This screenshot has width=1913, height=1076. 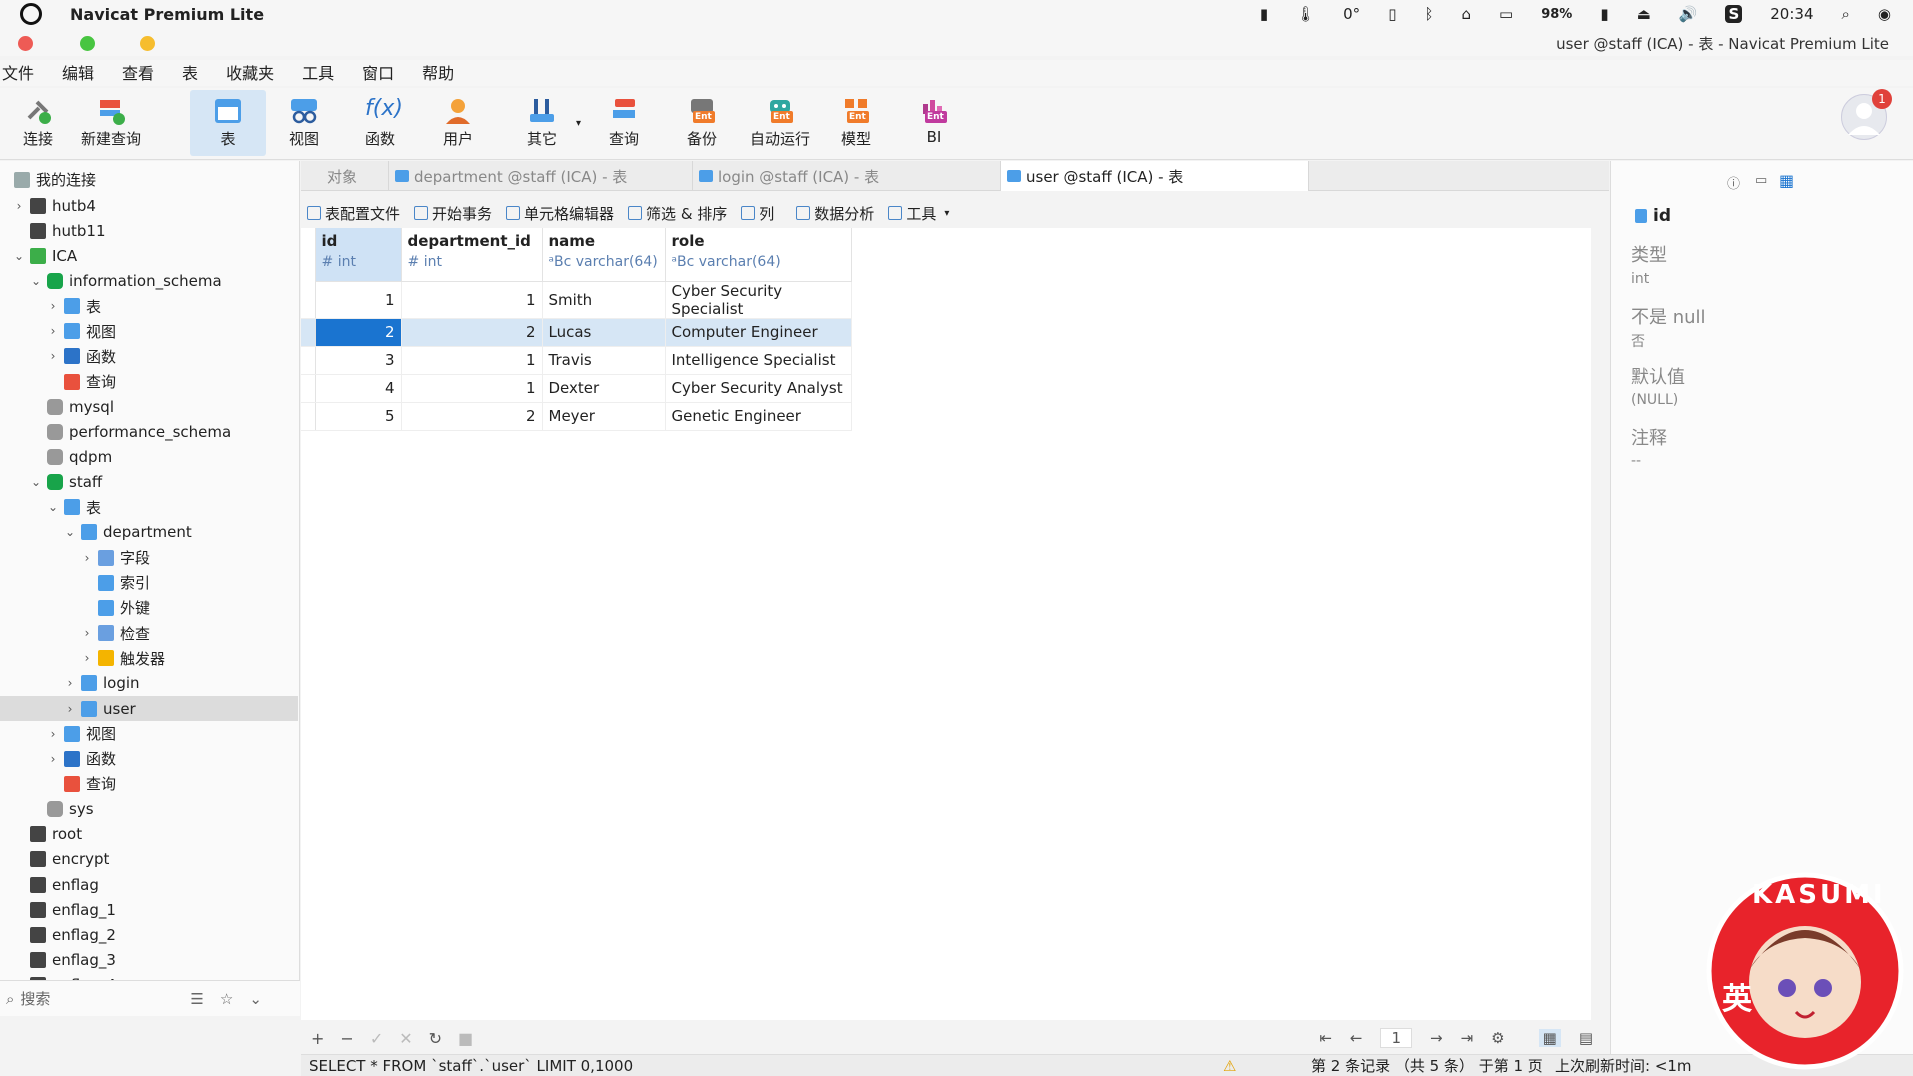 What do you see at coordinates (758, 300) in the screenshot?
I see `table-cell-role: Cyber Security Specialist` at bounding box center [758, 300].